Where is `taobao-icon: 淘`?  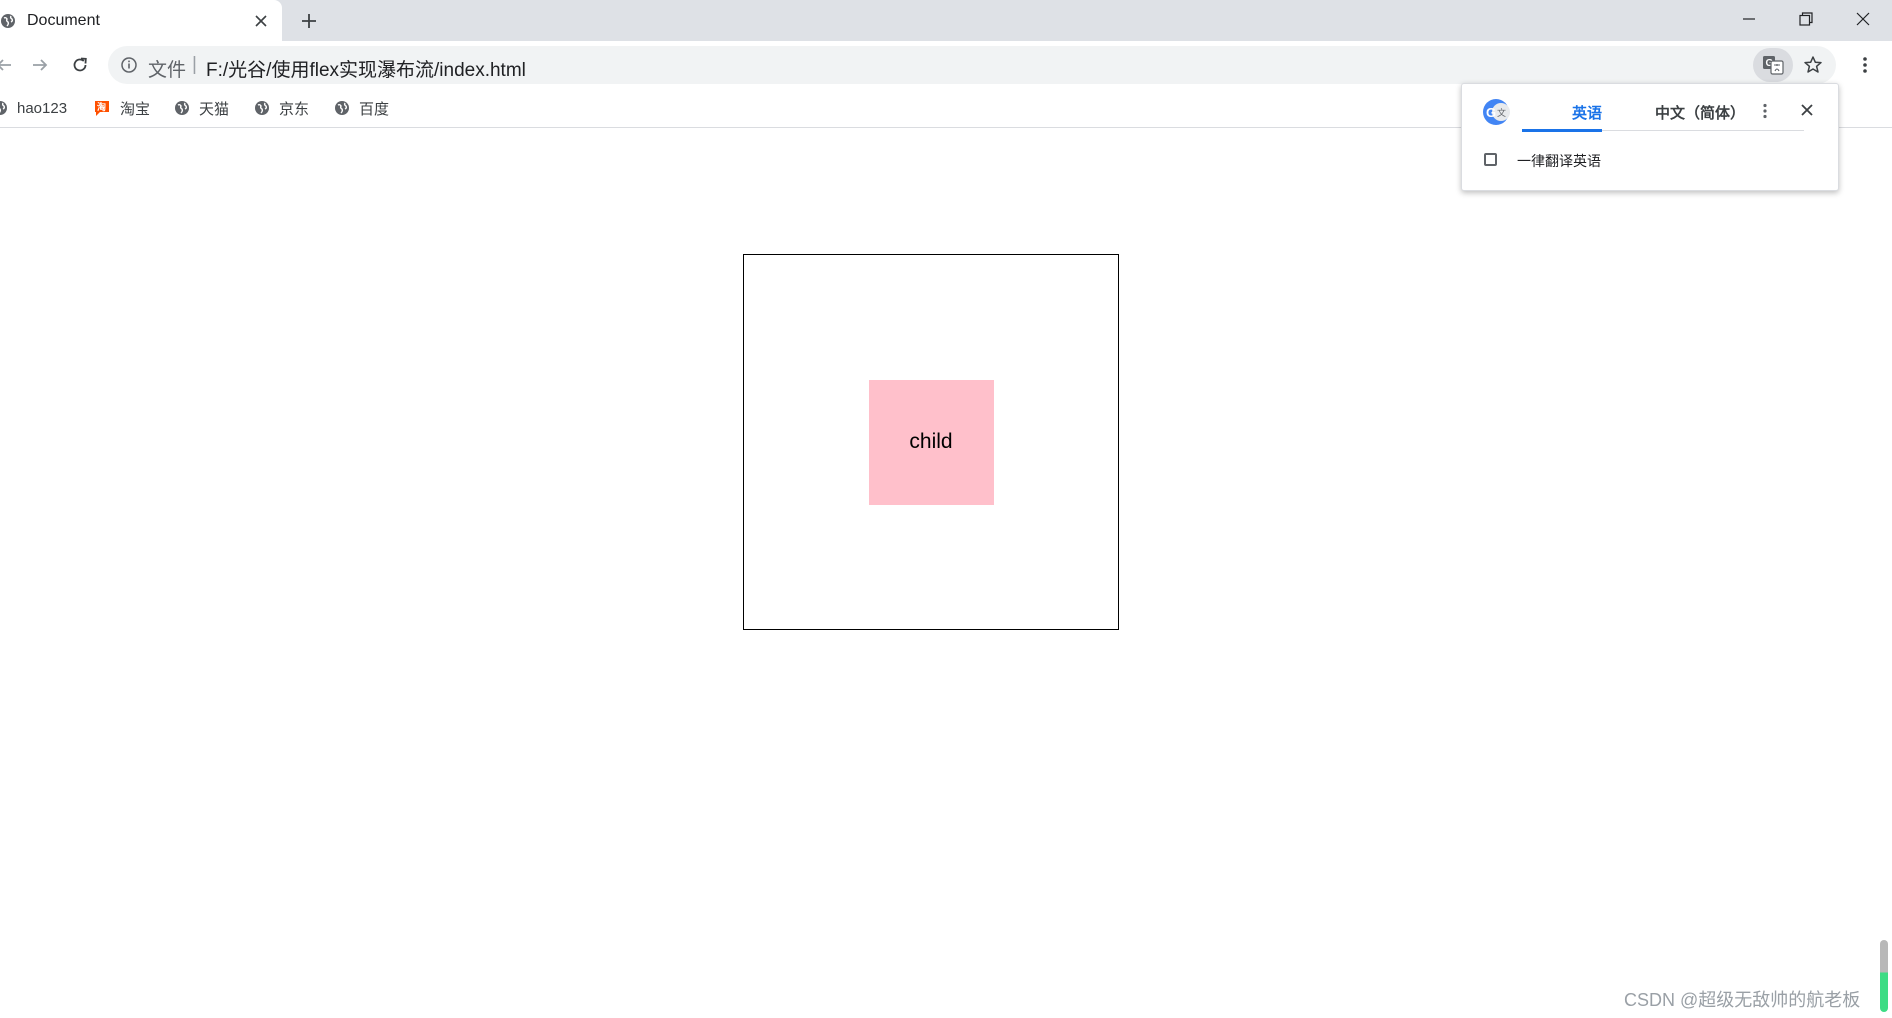
taobao-icon: 淘 is located at coordinates (102, 108).